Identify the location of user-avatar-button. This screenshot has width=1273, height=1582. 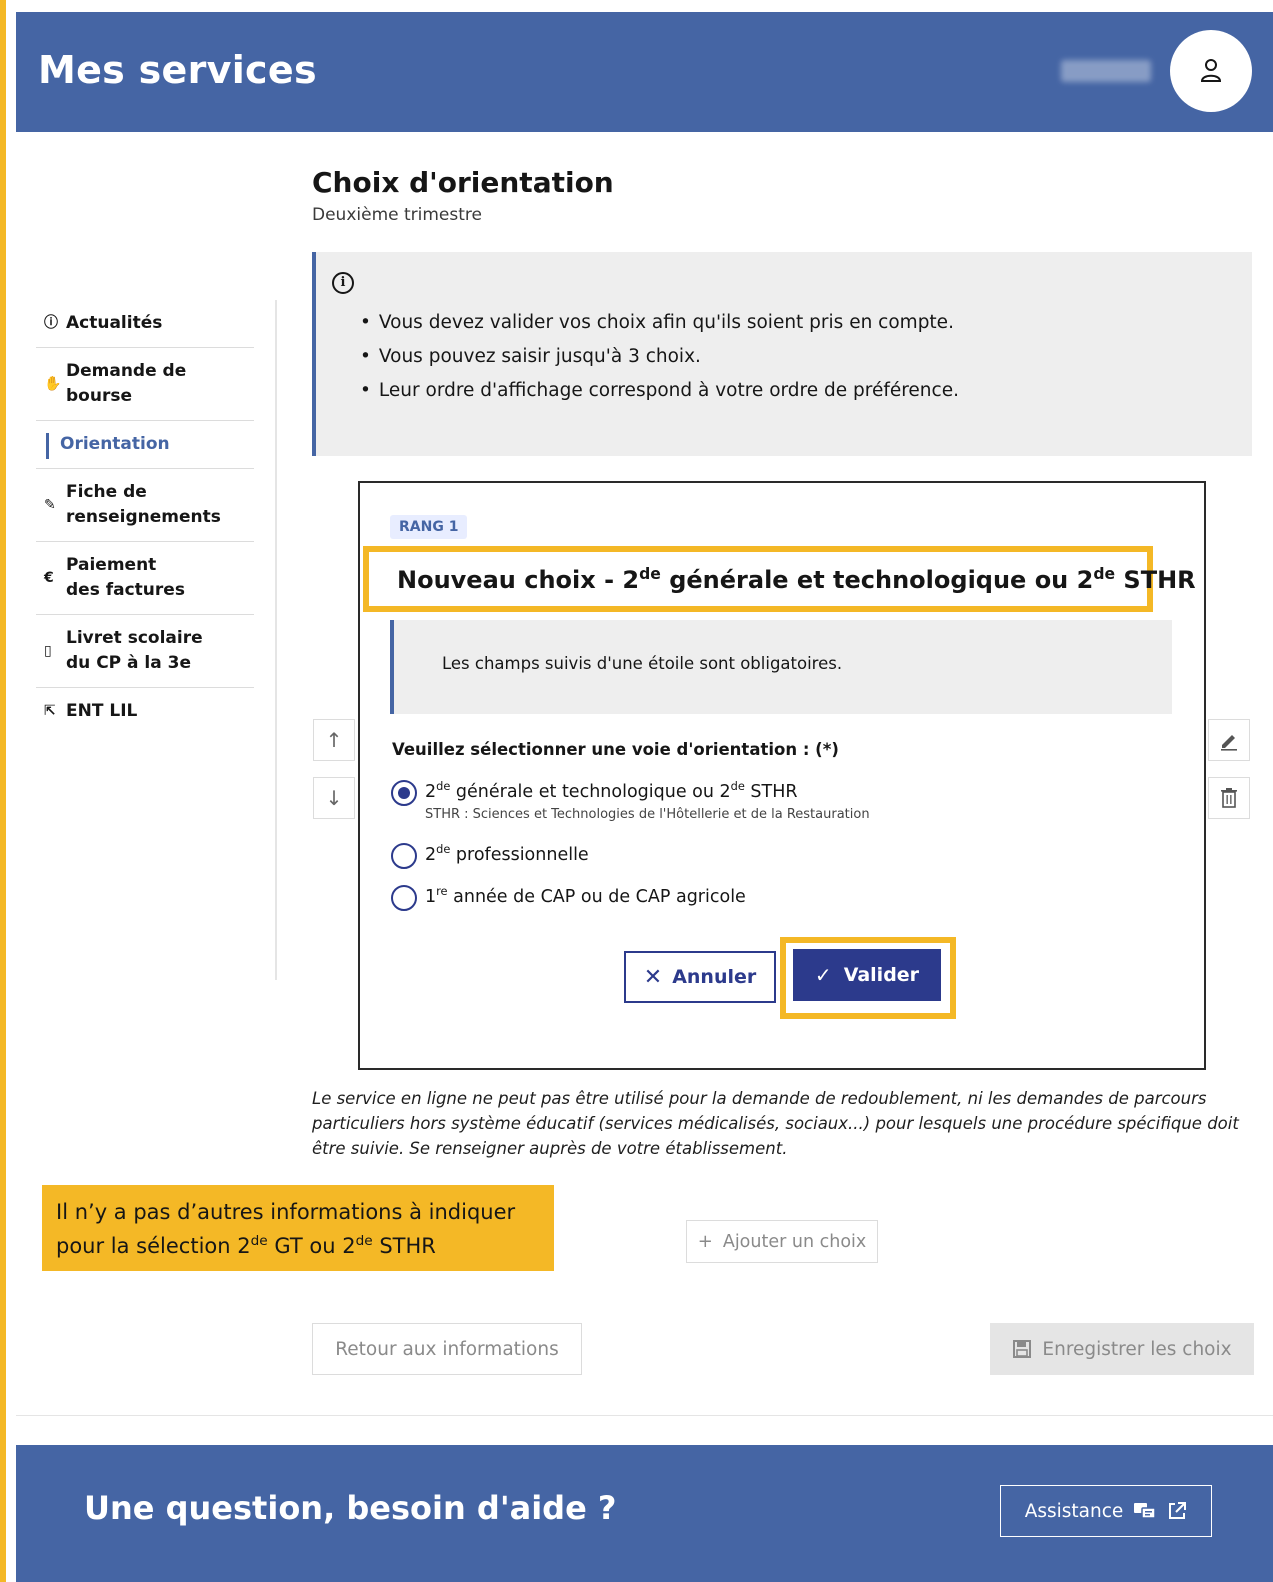
(1211, 71).